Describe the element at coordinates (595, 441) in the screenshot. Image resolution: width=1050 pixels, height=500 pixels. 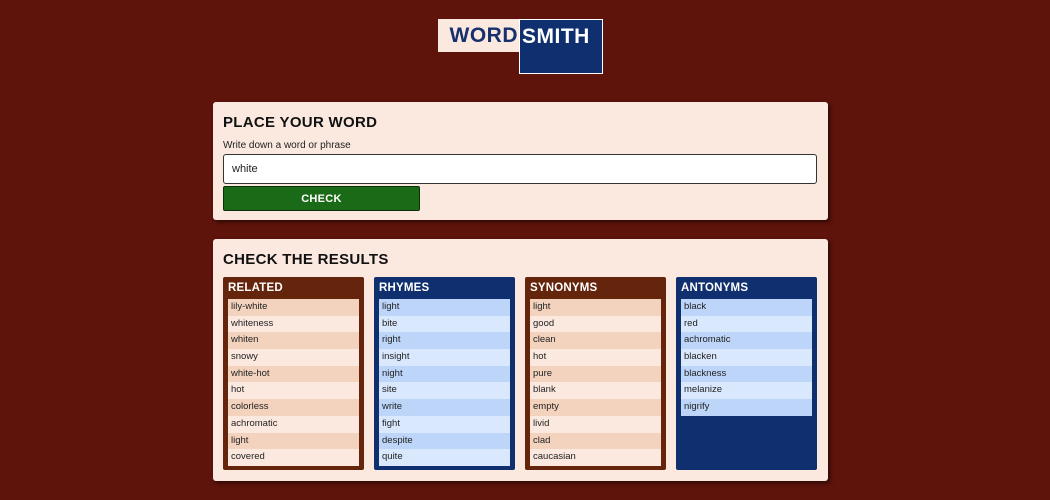
I see `synonyms-item: clad` at that location.